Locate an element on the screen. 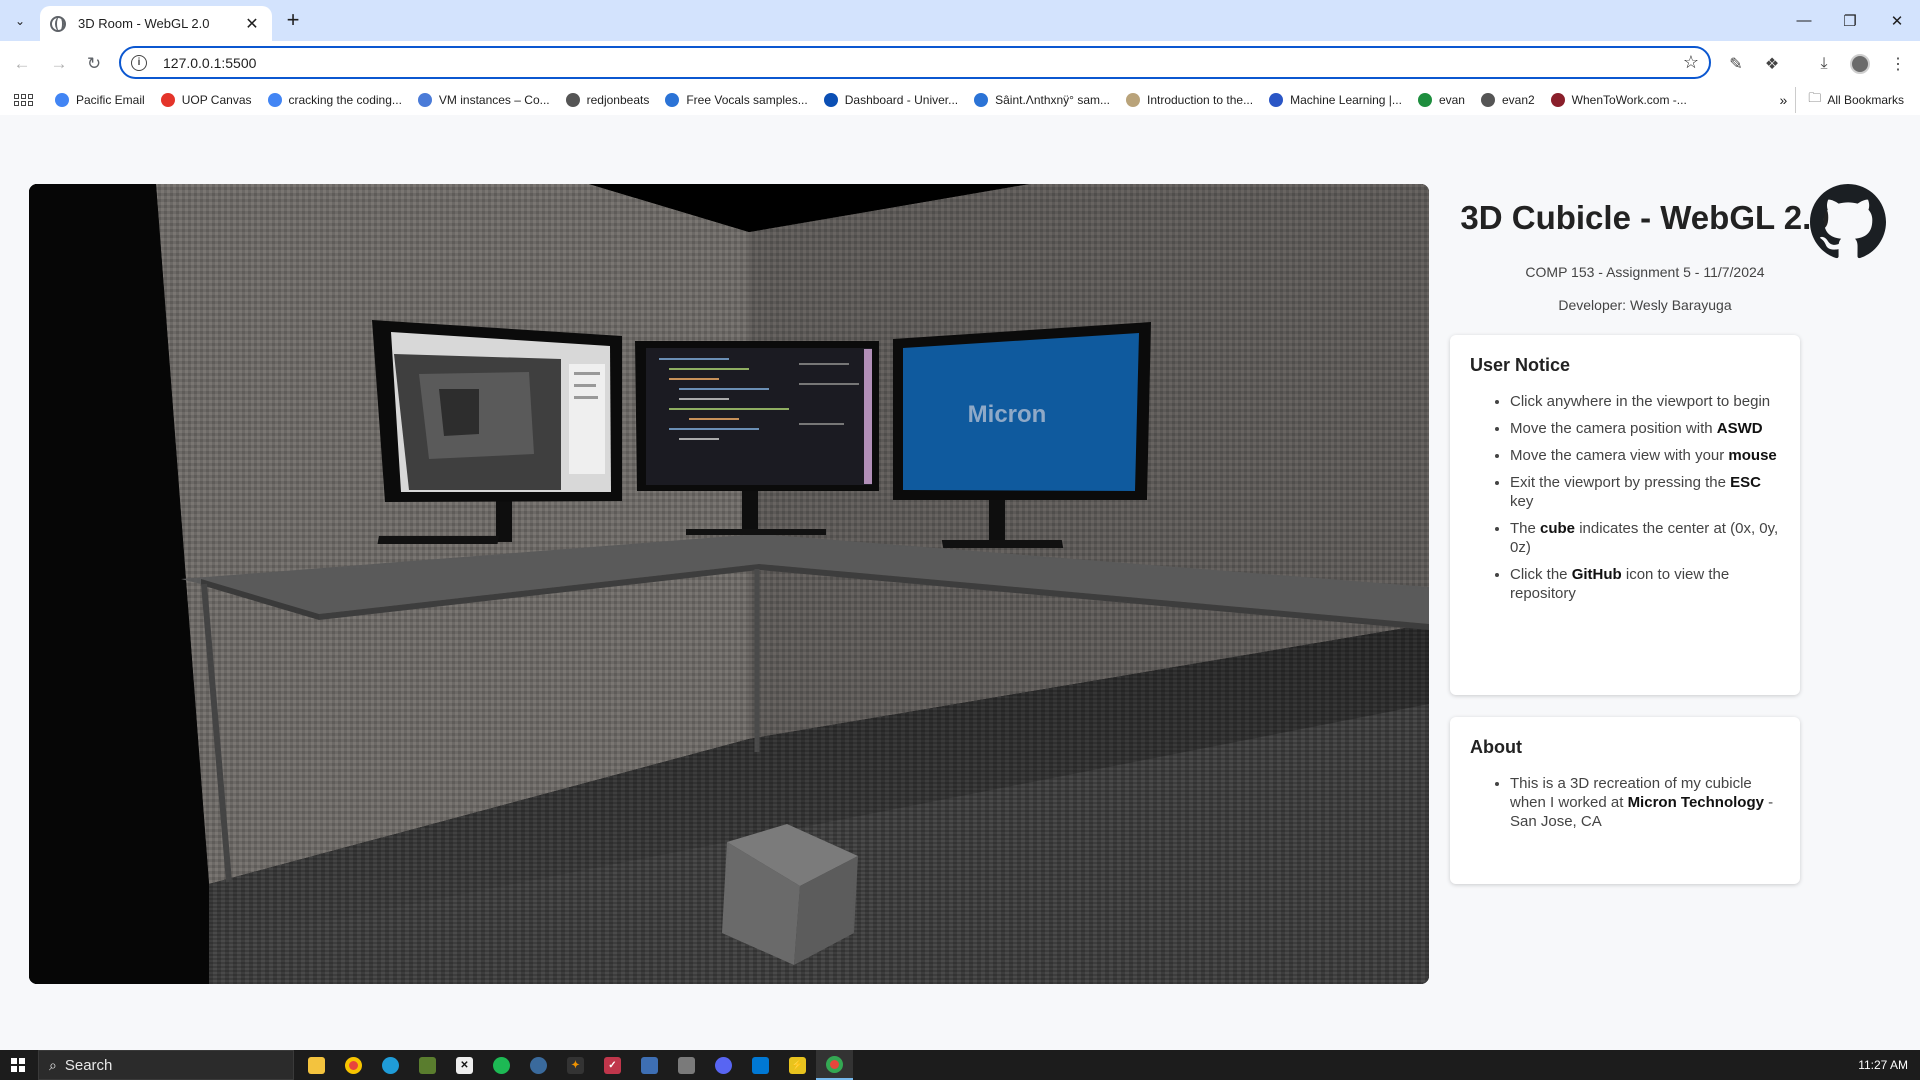  google-icon is located at coordinates (274, 100).